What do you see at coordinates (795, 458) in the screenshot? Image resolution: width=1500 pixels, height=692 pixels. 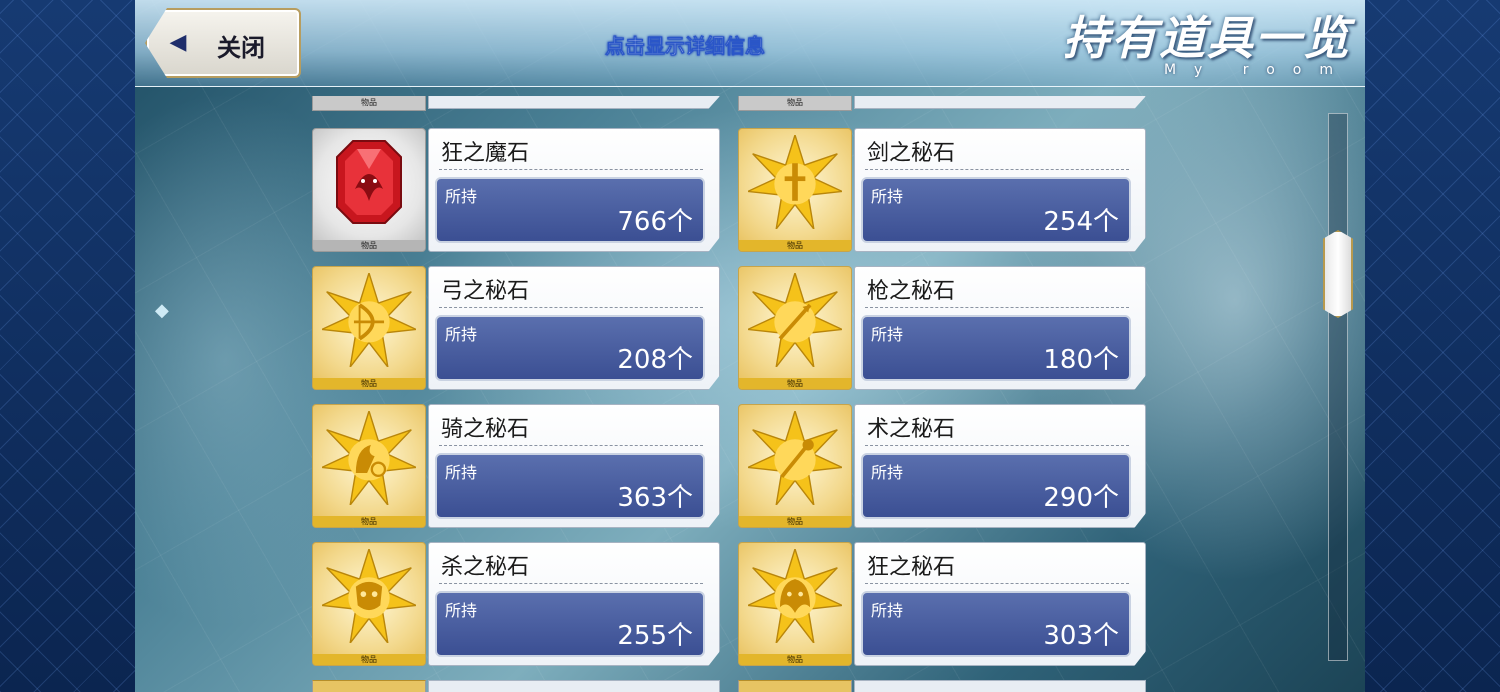 I see `caster-secret-stone-icon` at bounding box center [795, 458].